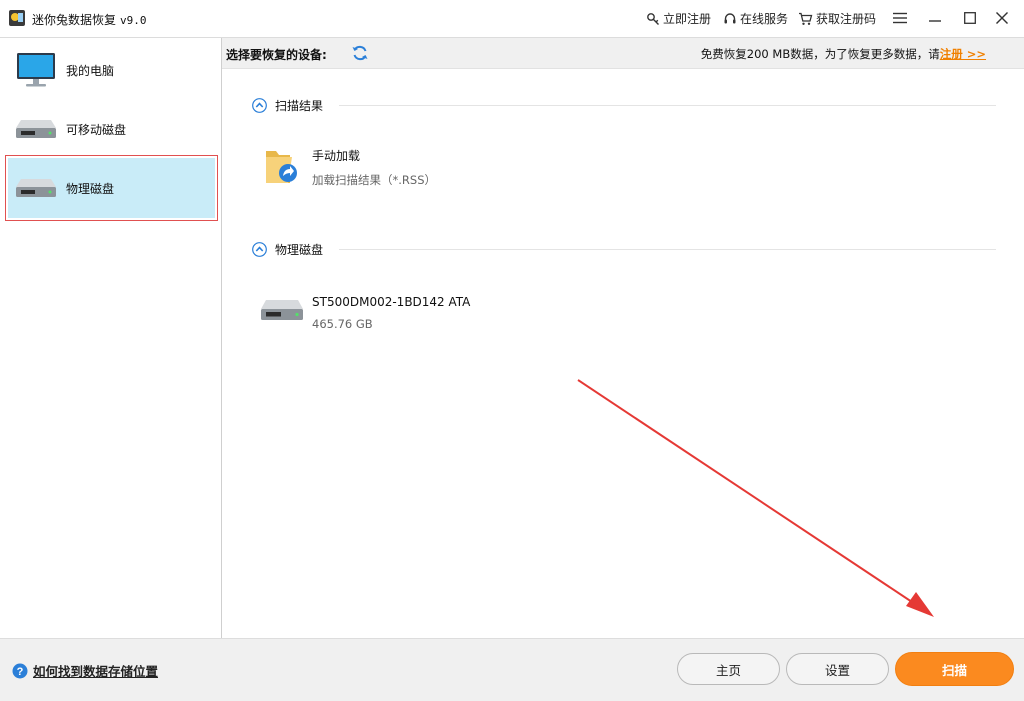 The image size is (1024, 701). I want to click on title-bar: 迷你兔数据恢复 v9.0 立即注册 在线服务 获取注册码, so click(512, 19).